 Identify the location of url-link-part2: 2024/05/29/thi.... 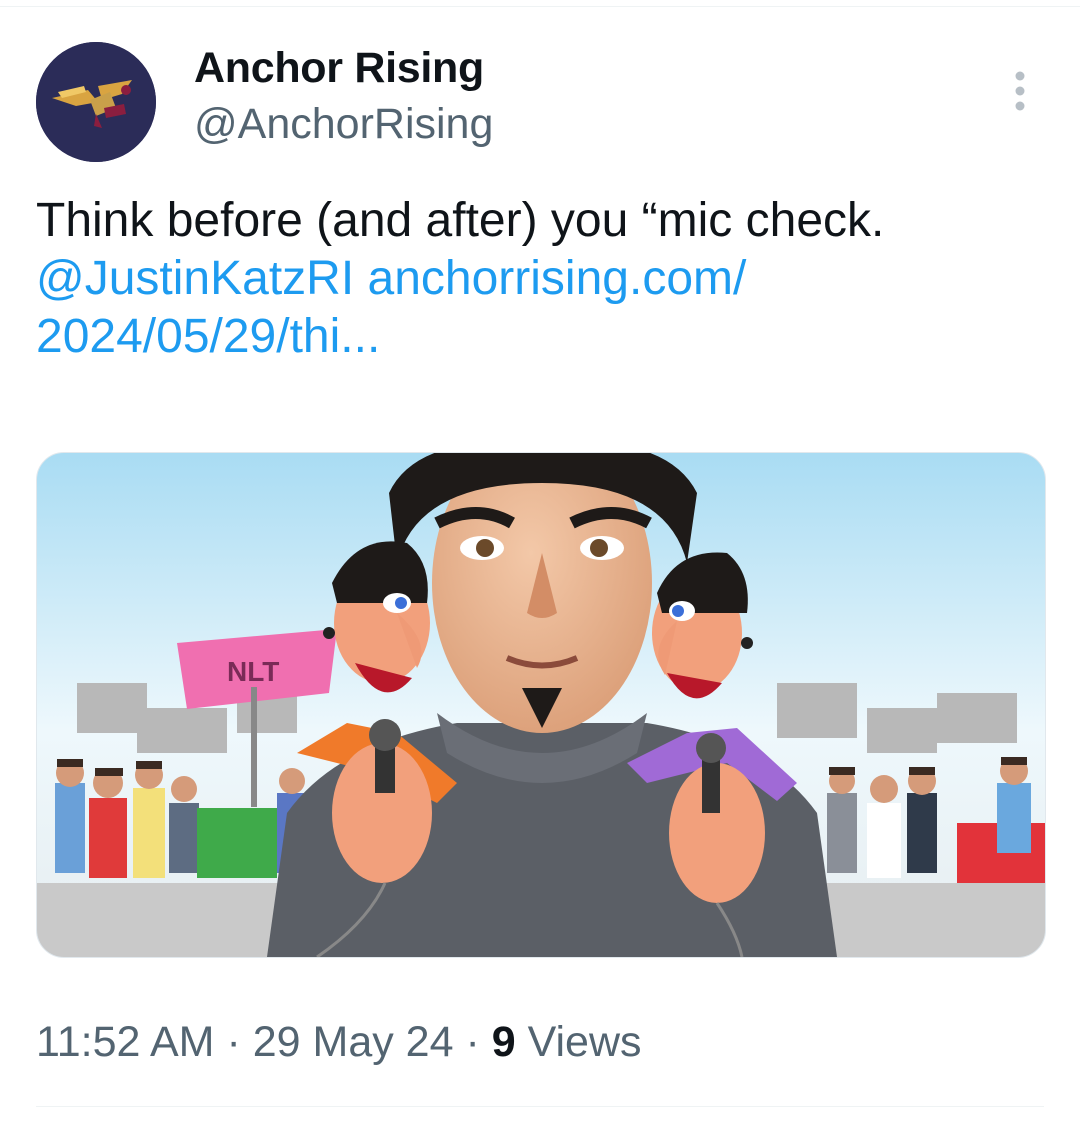
(208, 336).